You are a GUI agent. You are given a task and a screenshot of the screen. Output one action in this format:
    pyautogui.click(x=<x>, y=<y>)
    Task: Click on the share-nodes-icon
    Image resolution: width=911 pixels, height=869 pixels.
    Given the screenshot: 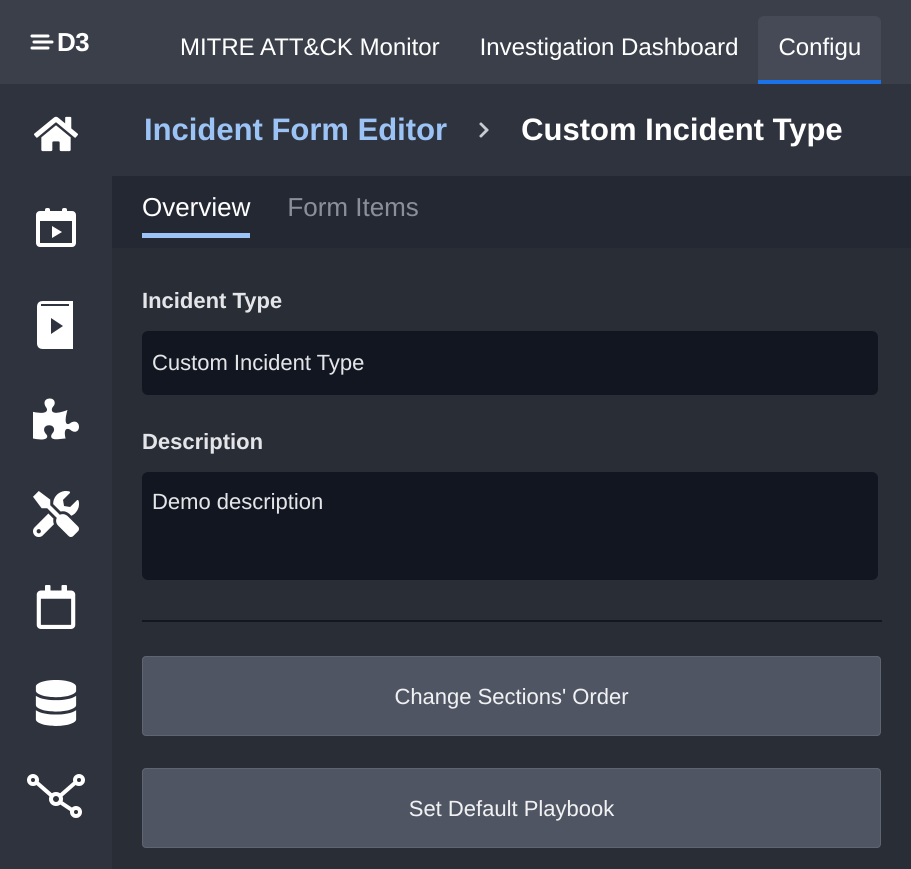 What is the action you would take?
    pyautogui.click(x=56, y=796)
    